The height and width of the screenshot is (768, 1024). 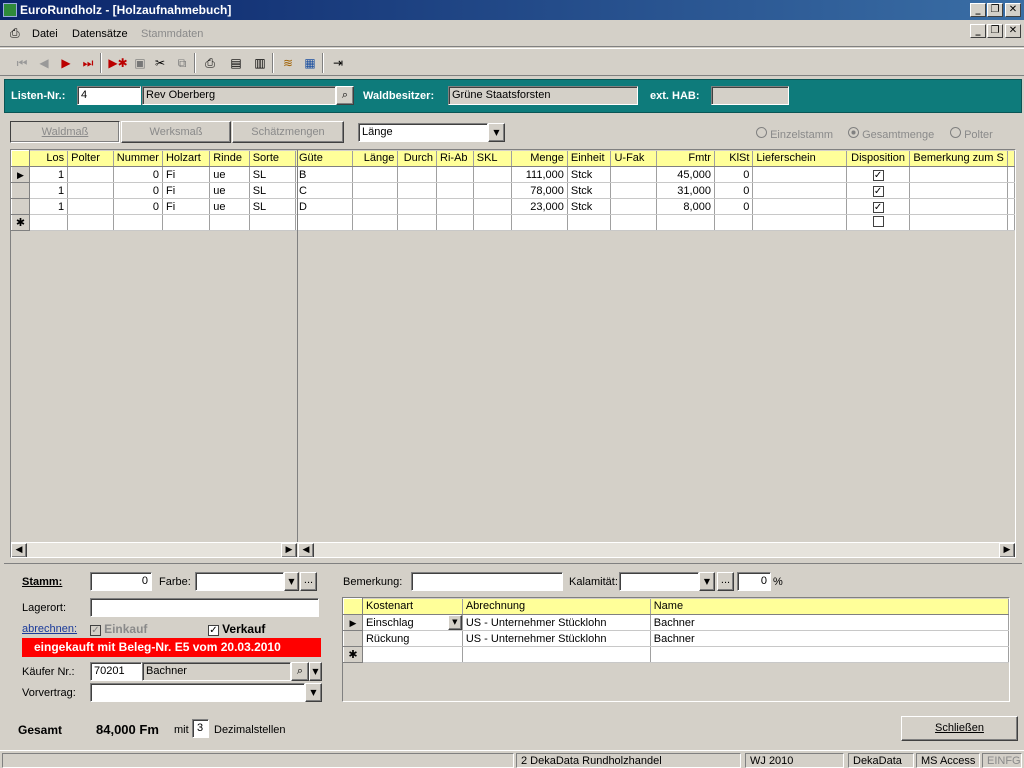 I want to click on new-record-icon: ▶✱, so click(x=118, y=63).